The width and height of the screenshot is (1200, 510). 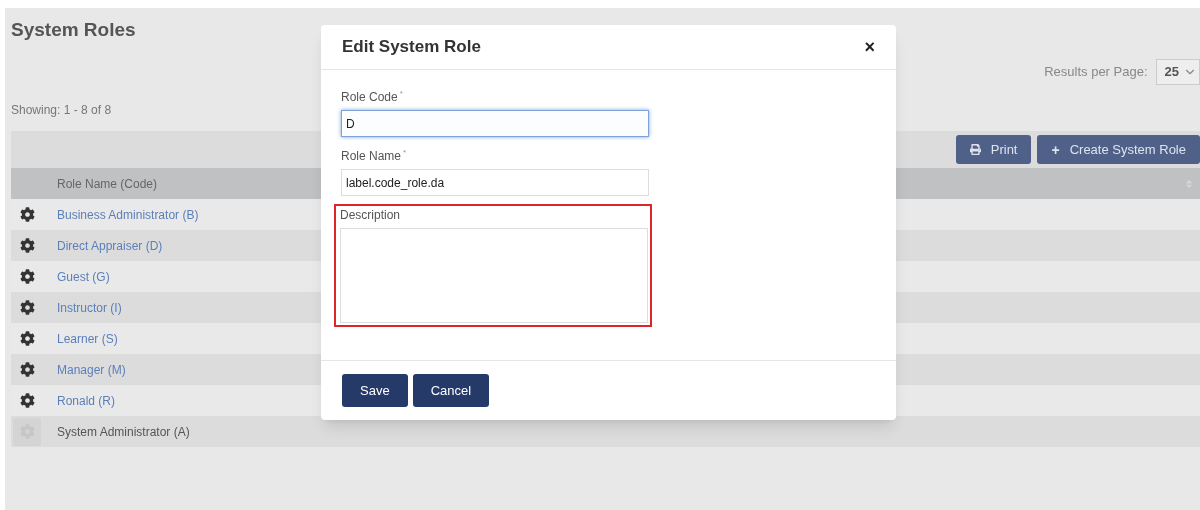 I want to click on create-button: + Create System Role, so click(x=1118, y=149).